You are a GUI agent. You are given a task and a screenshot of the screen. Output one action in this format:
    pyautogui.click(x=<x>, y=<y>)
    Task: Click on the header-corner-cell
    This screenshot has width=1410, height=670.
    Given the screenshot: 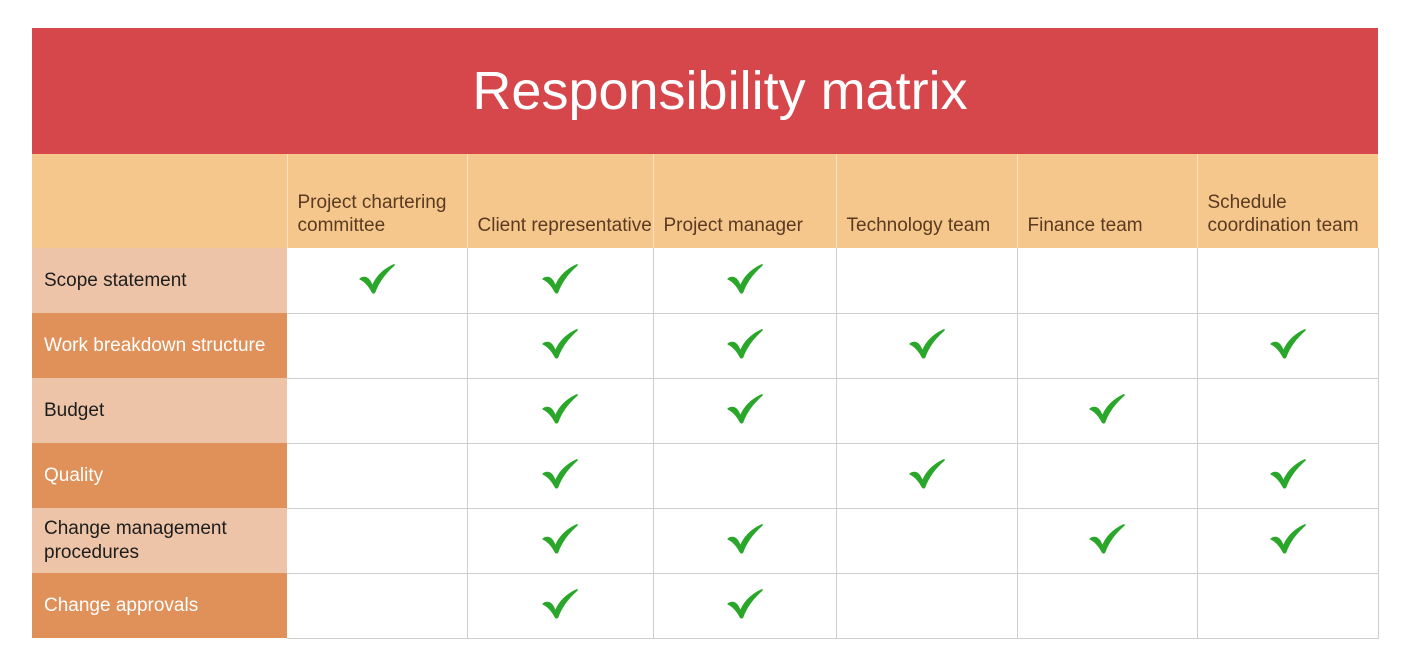 What is the action you would take?
    pyautogui.click(x=160, y=201)
    